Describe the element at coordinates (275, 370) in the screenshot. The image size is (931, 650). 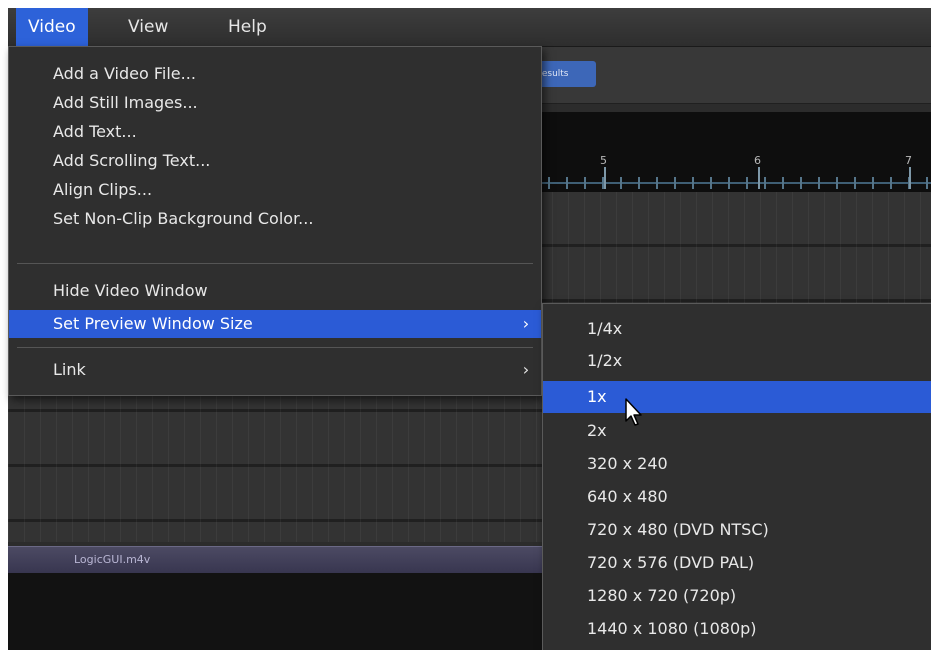
I see `menu-item-link: Link ›` at that location.